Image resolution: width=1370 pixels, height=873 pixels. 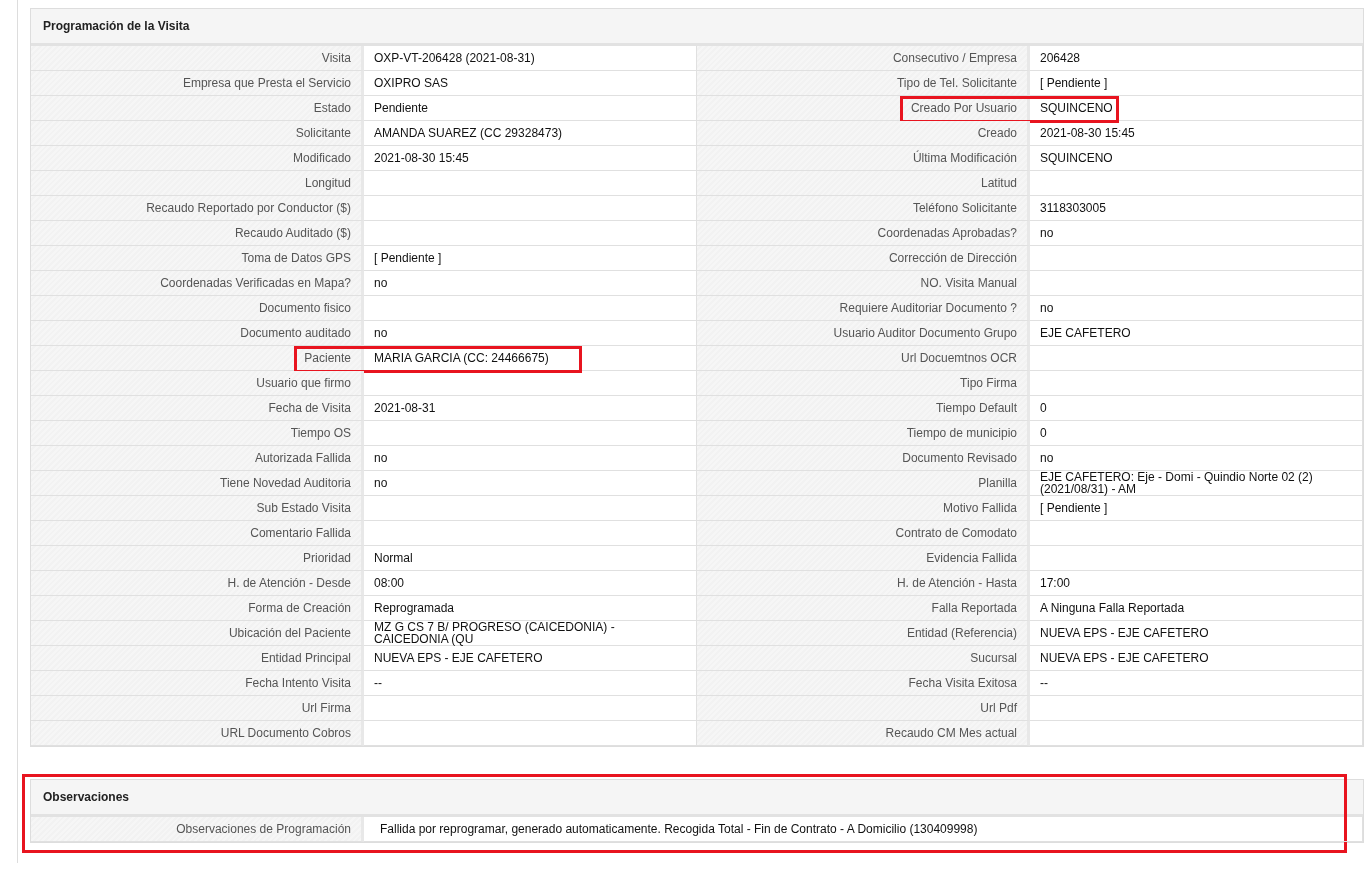 I want to click on field-label: Coordenadas Verificadas en Mapa?, so click(x=197, y=283).